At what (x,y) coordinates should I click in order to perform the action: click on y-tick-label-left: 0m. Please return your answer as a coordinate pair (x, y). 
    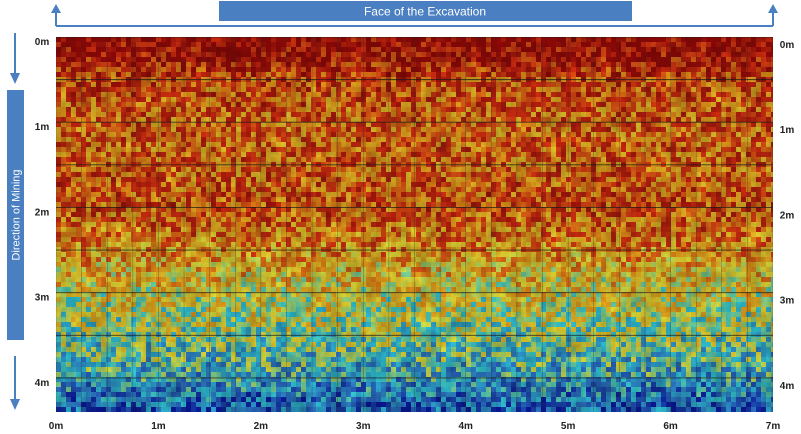
    Looking at the image, I should click on (42, 42).